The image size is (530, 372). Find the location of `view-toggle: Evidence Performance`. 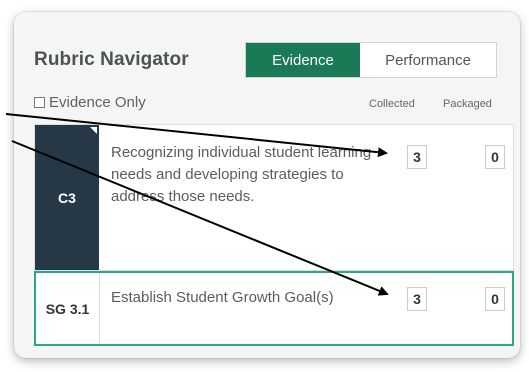

view-toggle: Evidence Performance is located at coordinates (371, 60).